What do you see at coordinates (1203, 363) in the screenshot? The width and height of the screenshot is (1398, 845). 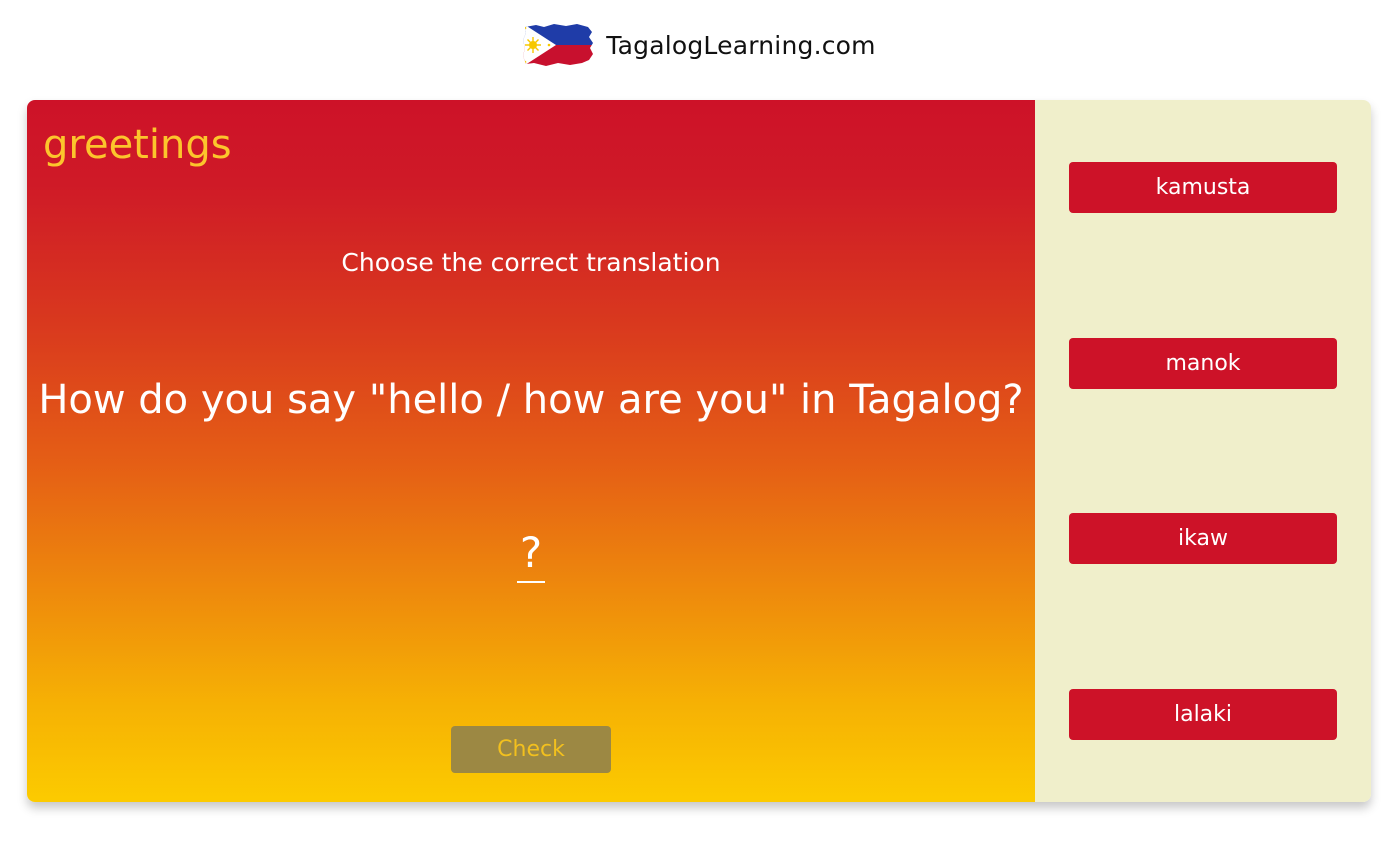 I see `option-button-manok: manok` at bounding box center [1203, 363].